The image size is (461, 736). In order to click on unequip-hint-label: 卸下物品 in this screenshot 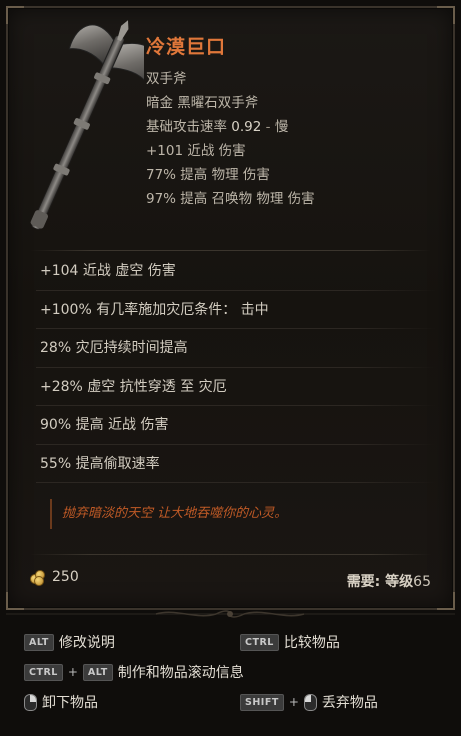, I will do `click(70, 703)`.